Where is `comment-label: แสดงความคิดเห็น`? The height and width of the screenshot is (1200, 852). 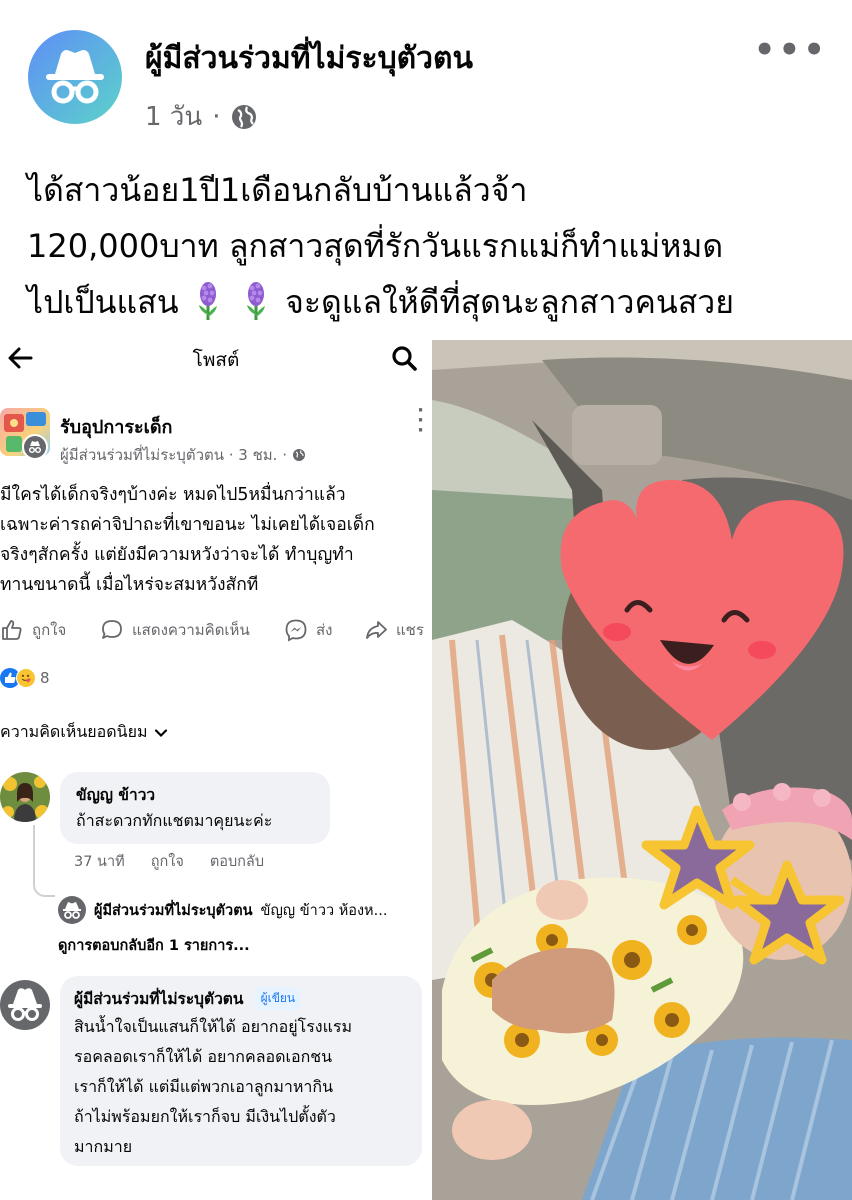
comment-label: แสดงความคิดเห็น is located at coordinates (191, 630).